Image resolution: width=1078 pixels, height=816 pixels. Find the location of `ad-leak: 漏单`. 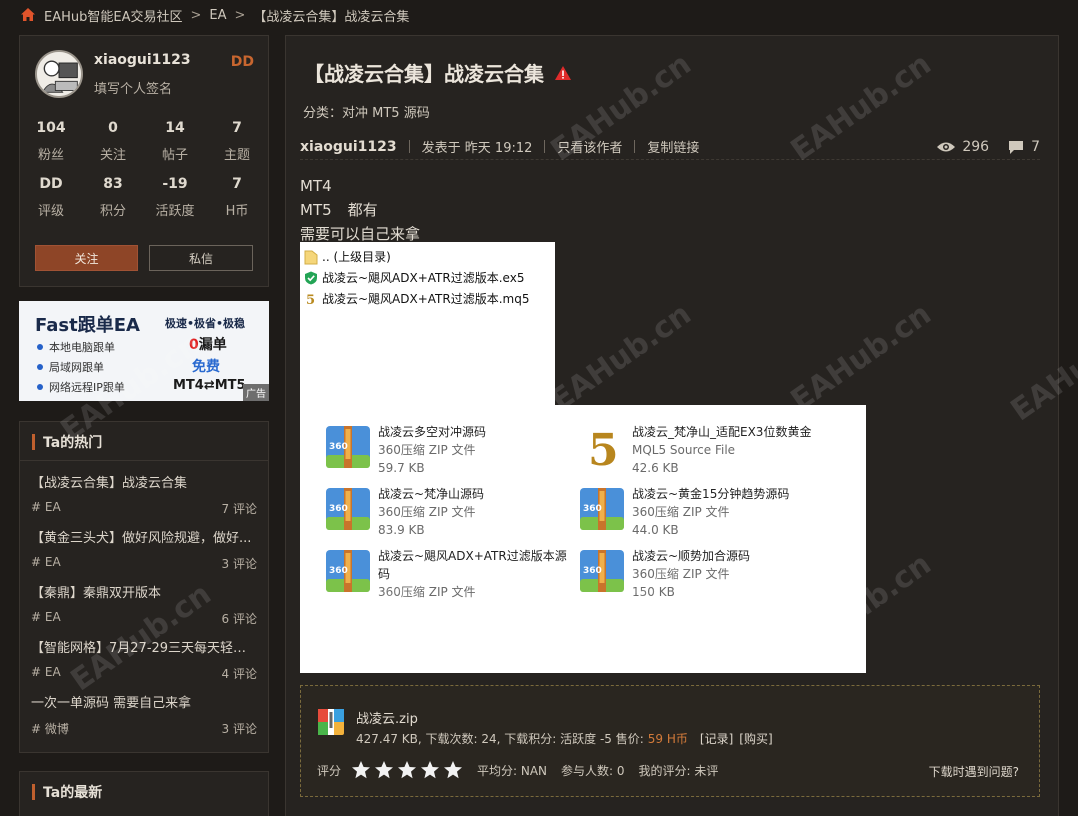

ad-leak: 漏单 is located at coordinates (212, 345).